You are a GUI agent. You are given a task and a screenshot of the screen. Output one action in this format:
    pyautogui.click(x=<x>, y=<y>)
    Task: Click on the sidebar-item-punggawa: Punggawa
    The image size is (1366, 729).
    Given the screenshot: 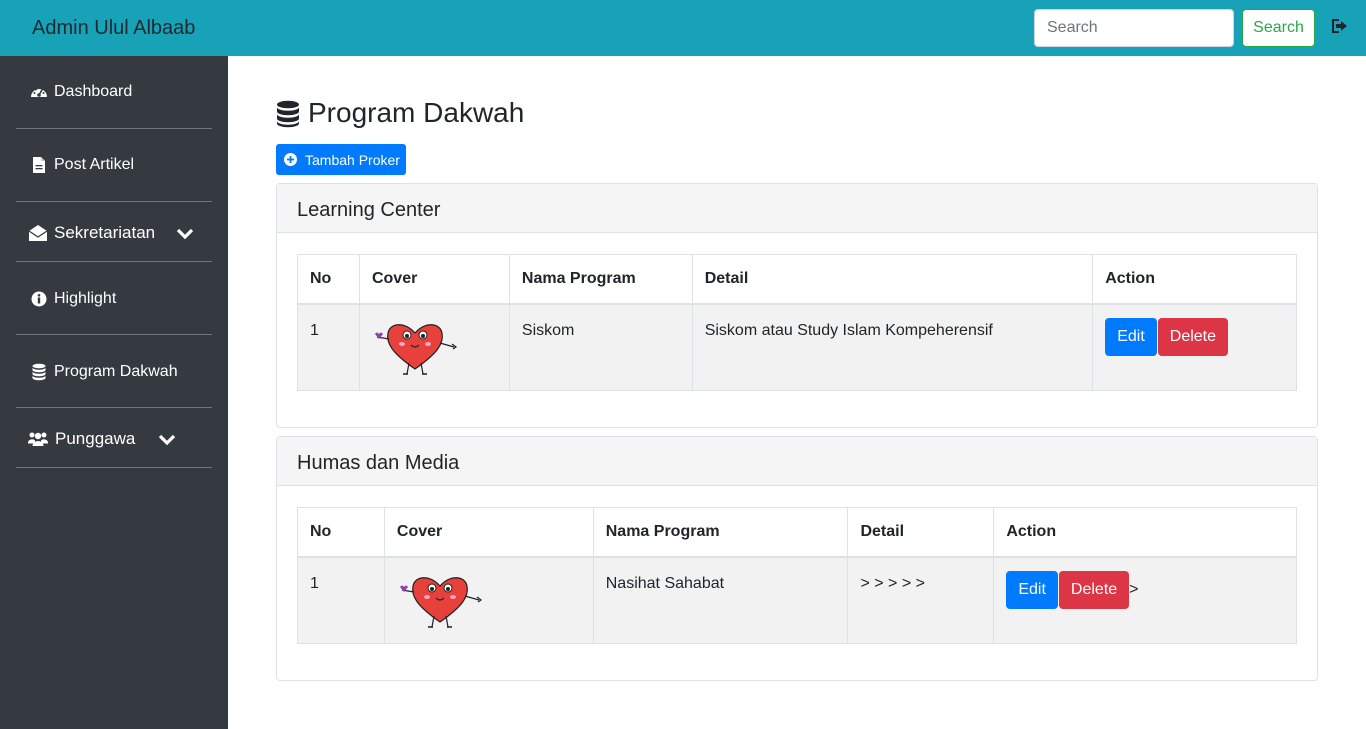 What is the action you would take?
    pyautogui.click(x=114, y=439)
    